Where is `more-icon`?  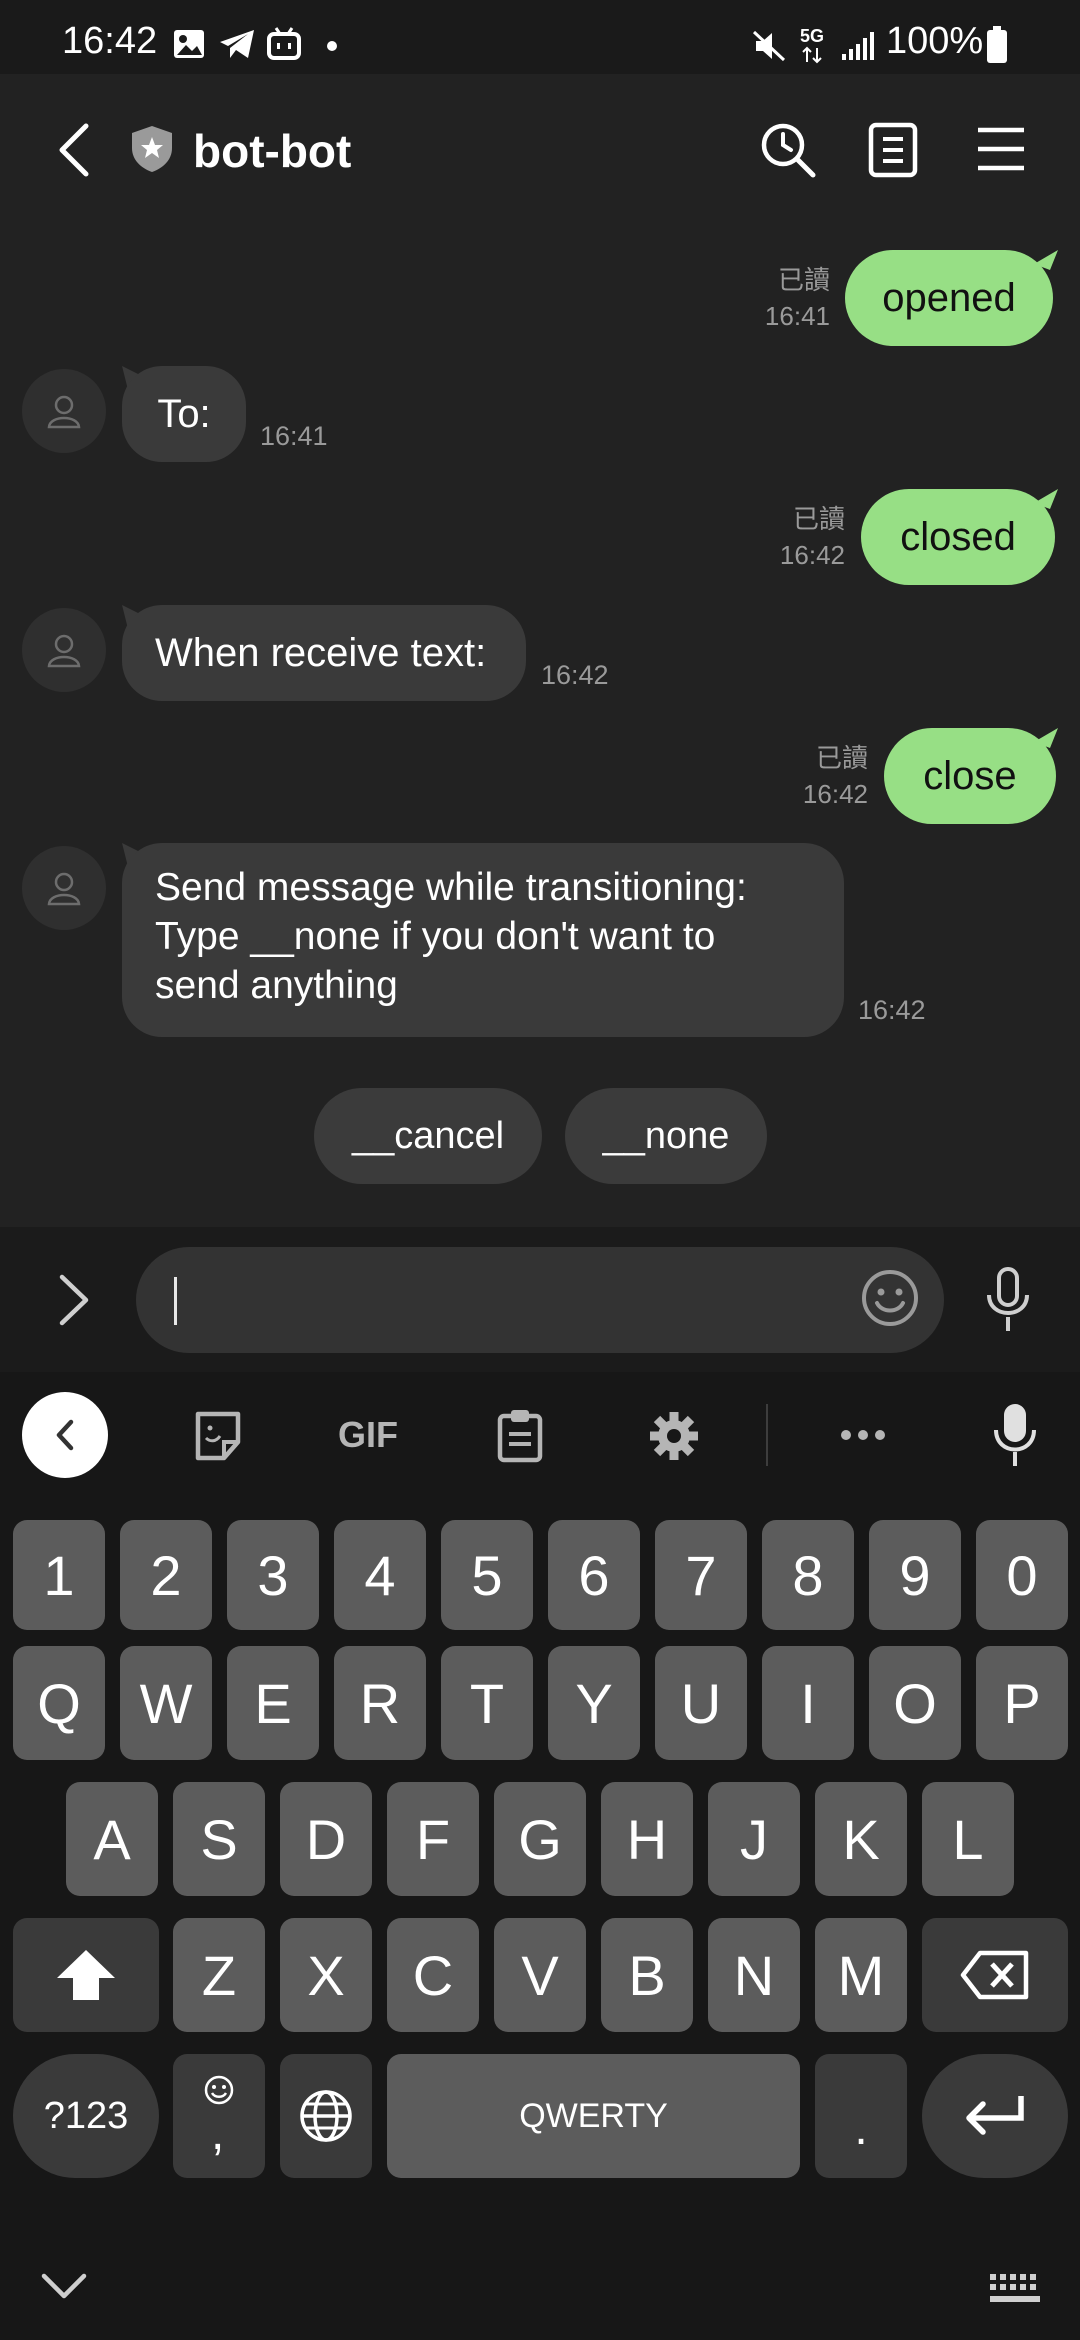 more-icon is located at coordinates (863, 1435).